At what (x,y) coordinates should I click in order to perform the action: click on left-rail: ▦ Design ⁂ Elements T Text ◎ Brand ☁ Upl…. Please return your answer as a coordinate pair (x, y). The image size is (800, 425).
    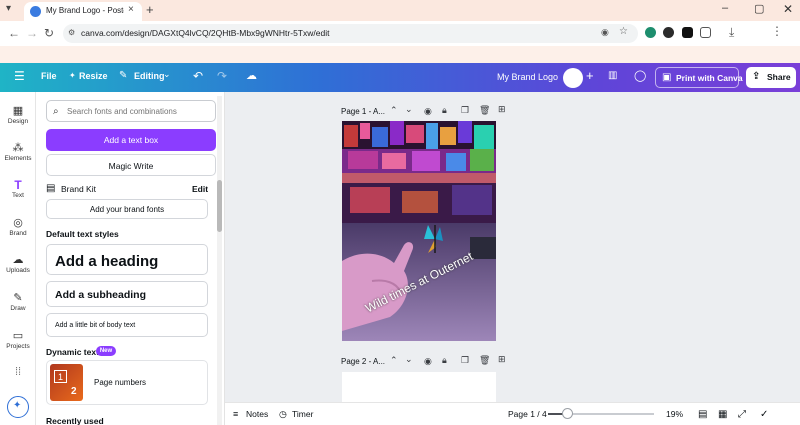
    Looking at the image, I should click on (18, 258).